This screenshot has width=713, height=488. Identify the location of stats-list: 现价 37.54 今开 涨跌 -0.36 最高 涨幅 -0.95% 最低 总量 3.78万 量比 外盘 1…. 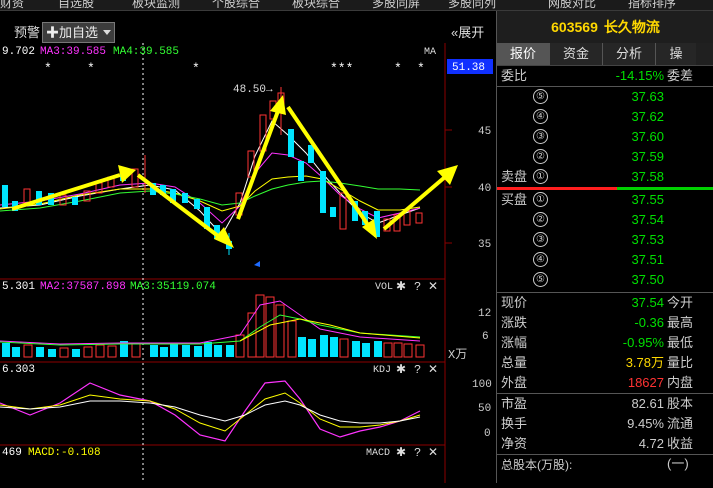
(605, 382).